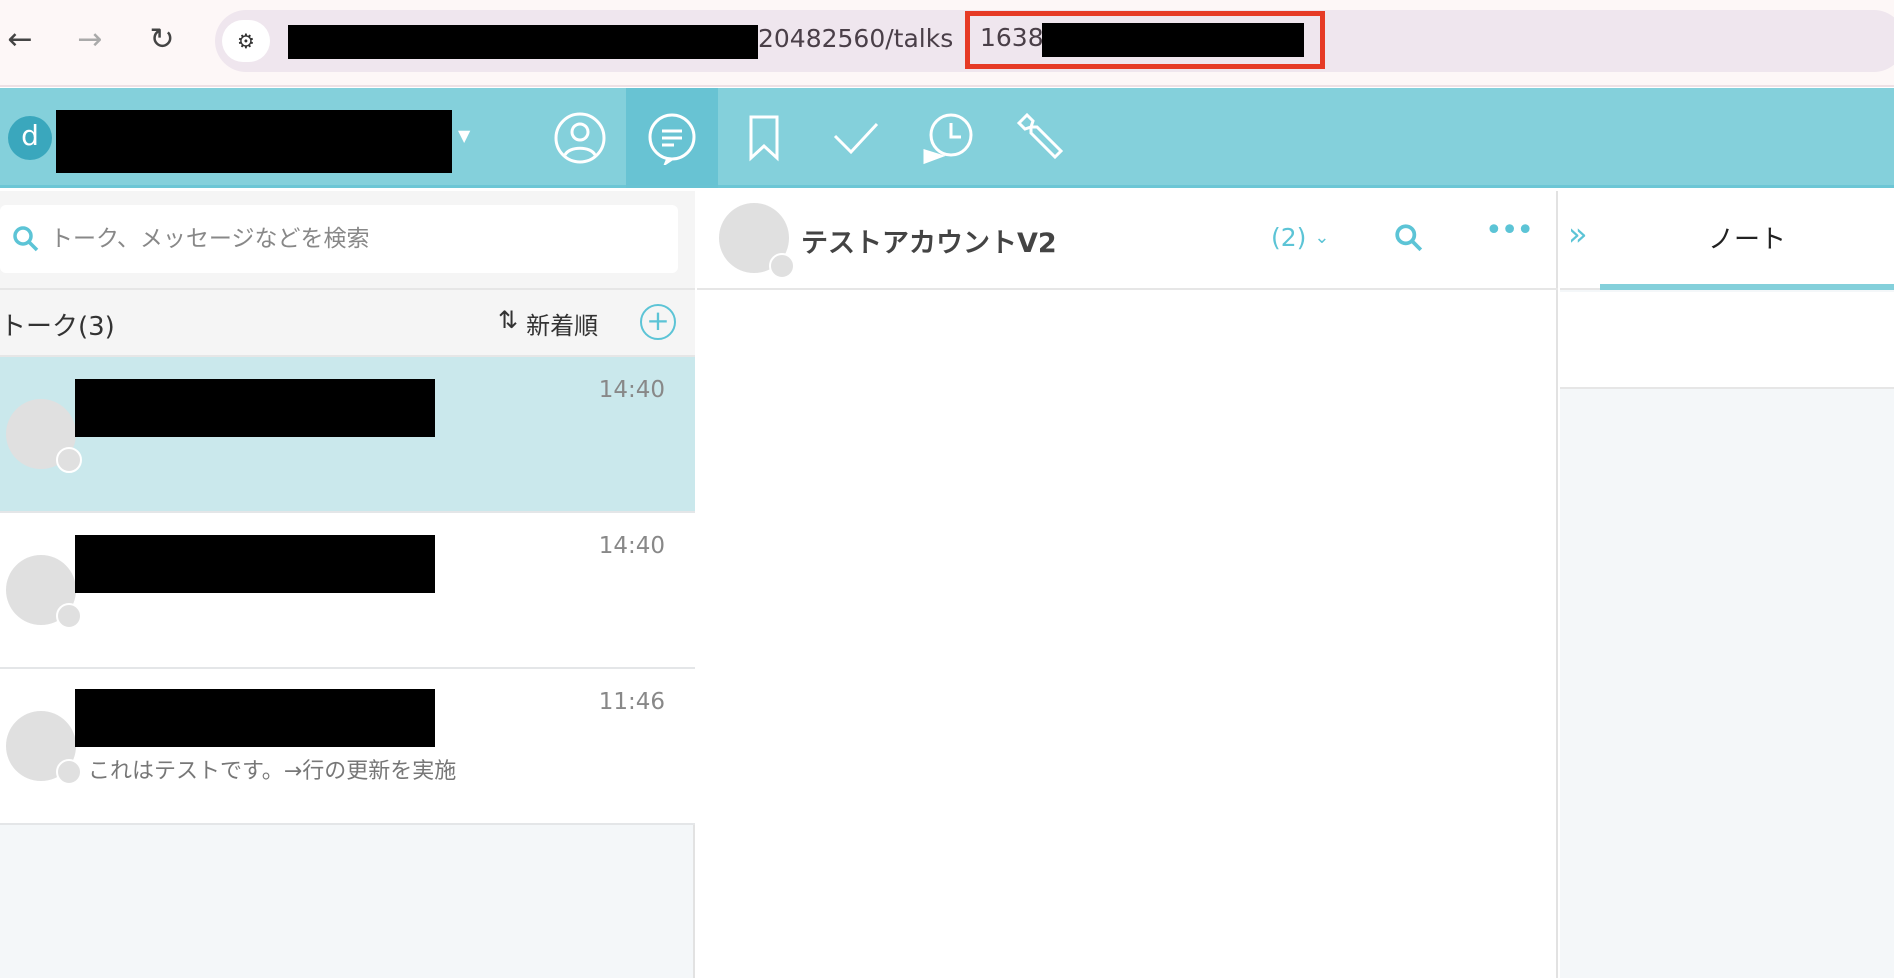 The width and height of the screenshot is (1894, 978). Describe the element at coordinates (1747, 240) in the screenshot. I see `tab-note: ノート` at that location.